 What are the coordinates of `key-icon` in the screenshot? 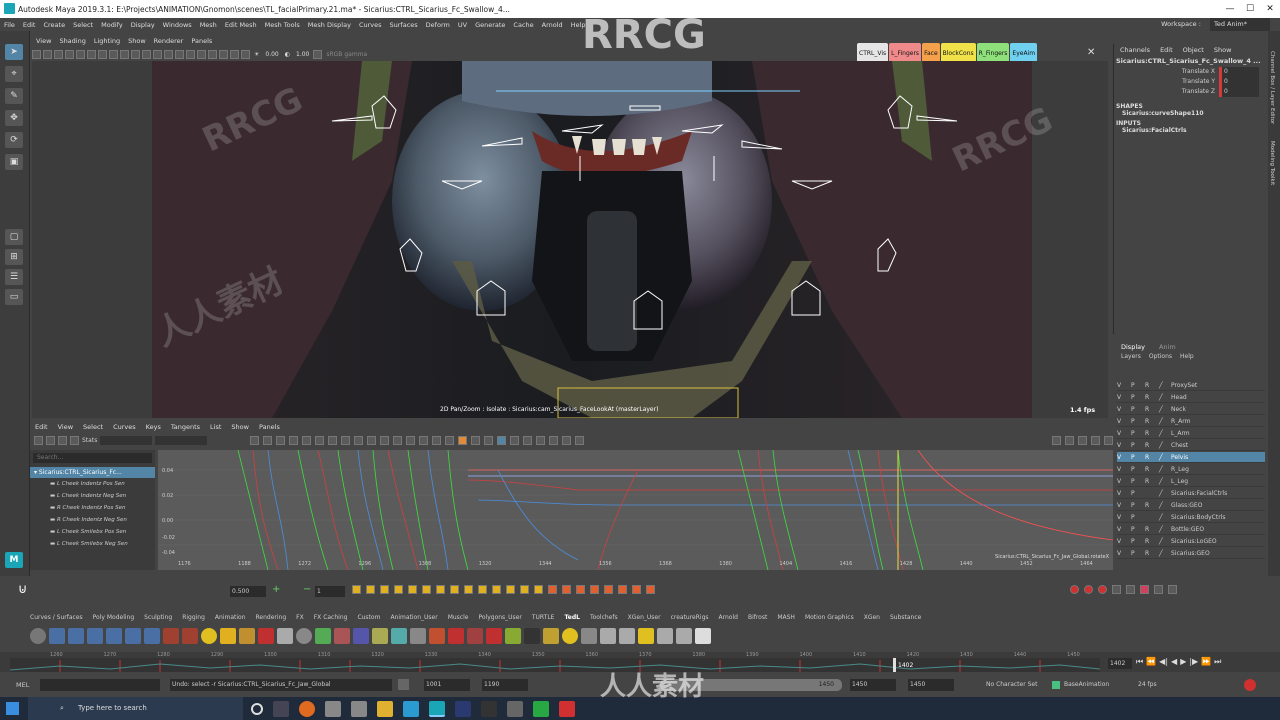 It's located at (370, 589).